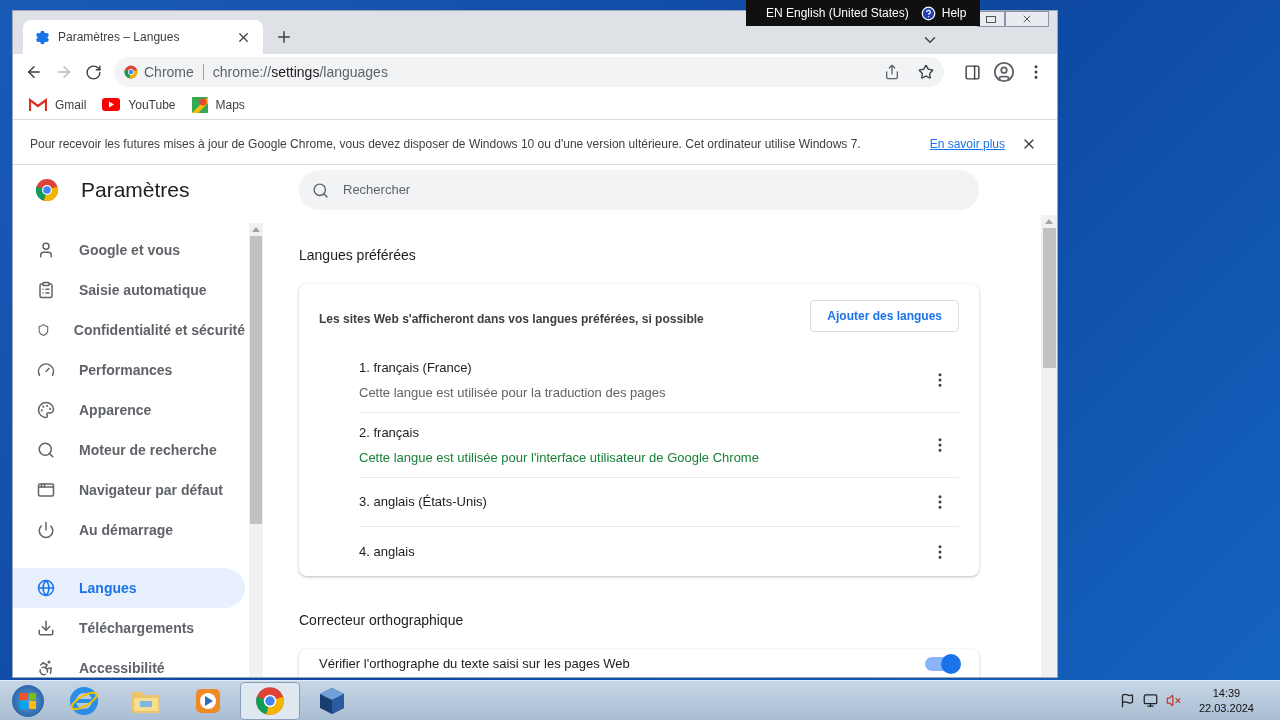  What do you see at coordinates (926, 72) in the screenshot?
I see `bookmark-star-icon` at bounding box center [926, 72].